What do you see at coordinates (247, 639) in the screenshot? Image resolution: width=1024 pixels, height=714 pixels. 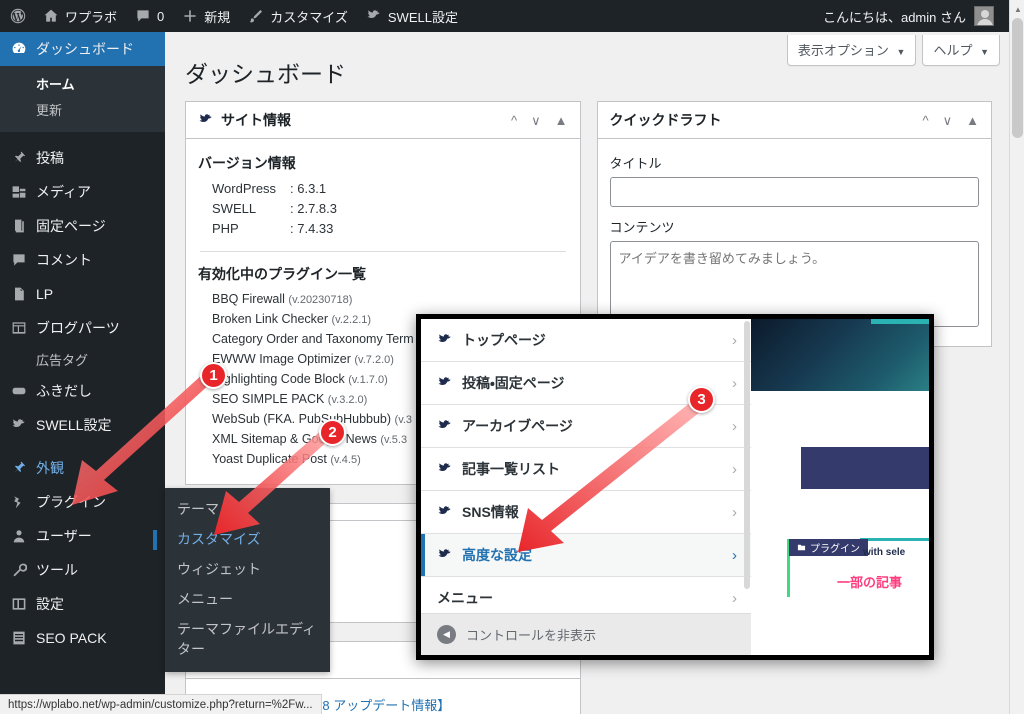 I see `flyout-item-theme-file-editor: テーマファイルエディター` at bounding box center [247, 639].